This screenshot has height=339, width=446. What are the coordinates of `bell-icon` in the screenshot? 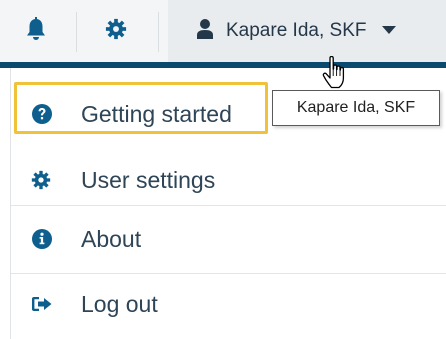 It's located at (36, 31).